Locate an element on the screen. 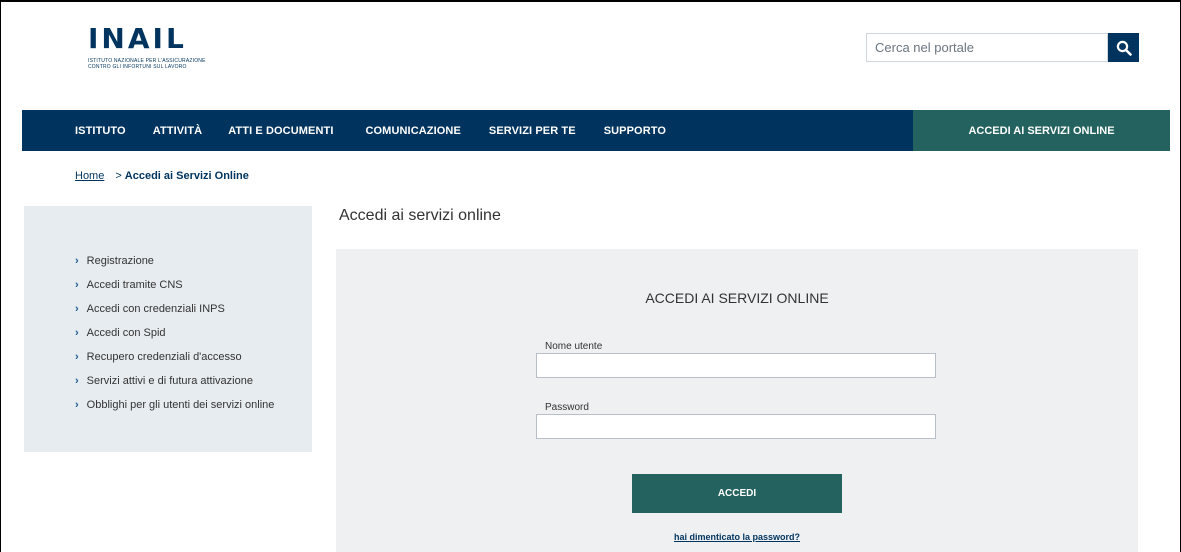 Image resolution: width=1181 pixels, height=552 pixels. search-input is located at coordinates (987, 47).